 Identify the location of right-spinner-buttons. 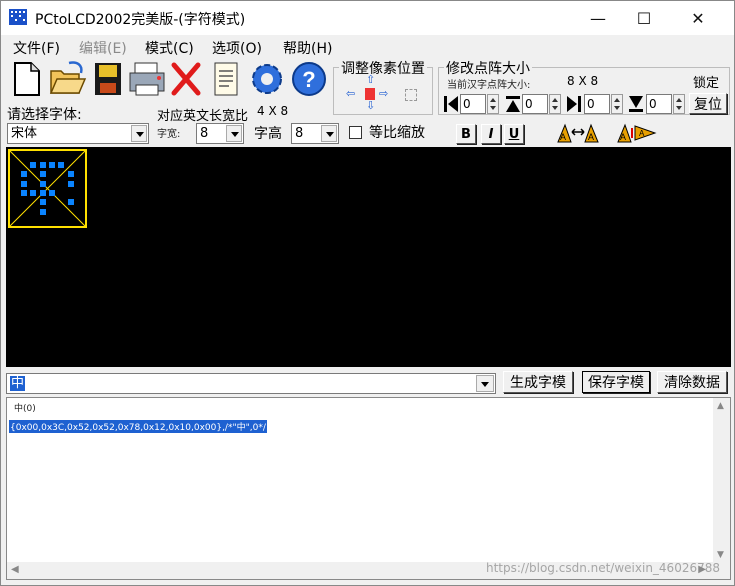
(617, 104).